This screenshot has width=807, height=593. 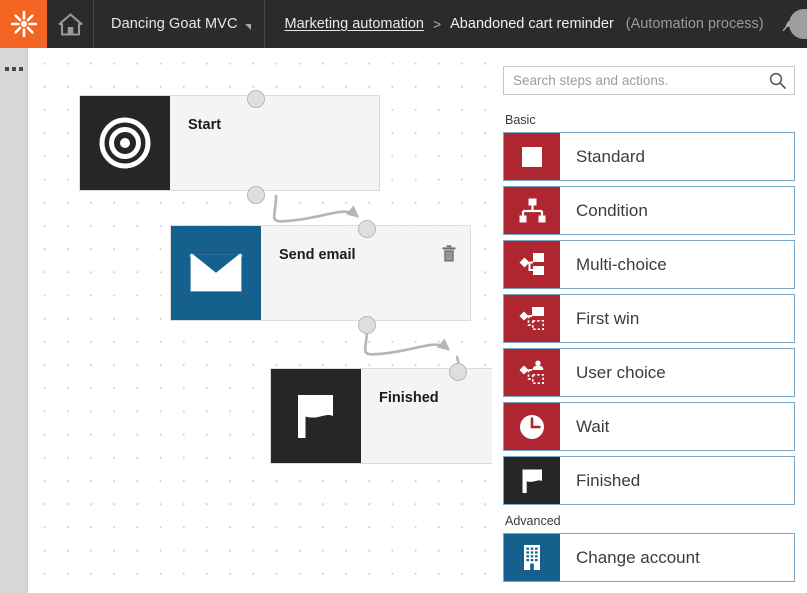 What do you see at coordinates (367, 325) in the screenshot?
I see `port-send-email-bottom` at bounding box center [367, 325].